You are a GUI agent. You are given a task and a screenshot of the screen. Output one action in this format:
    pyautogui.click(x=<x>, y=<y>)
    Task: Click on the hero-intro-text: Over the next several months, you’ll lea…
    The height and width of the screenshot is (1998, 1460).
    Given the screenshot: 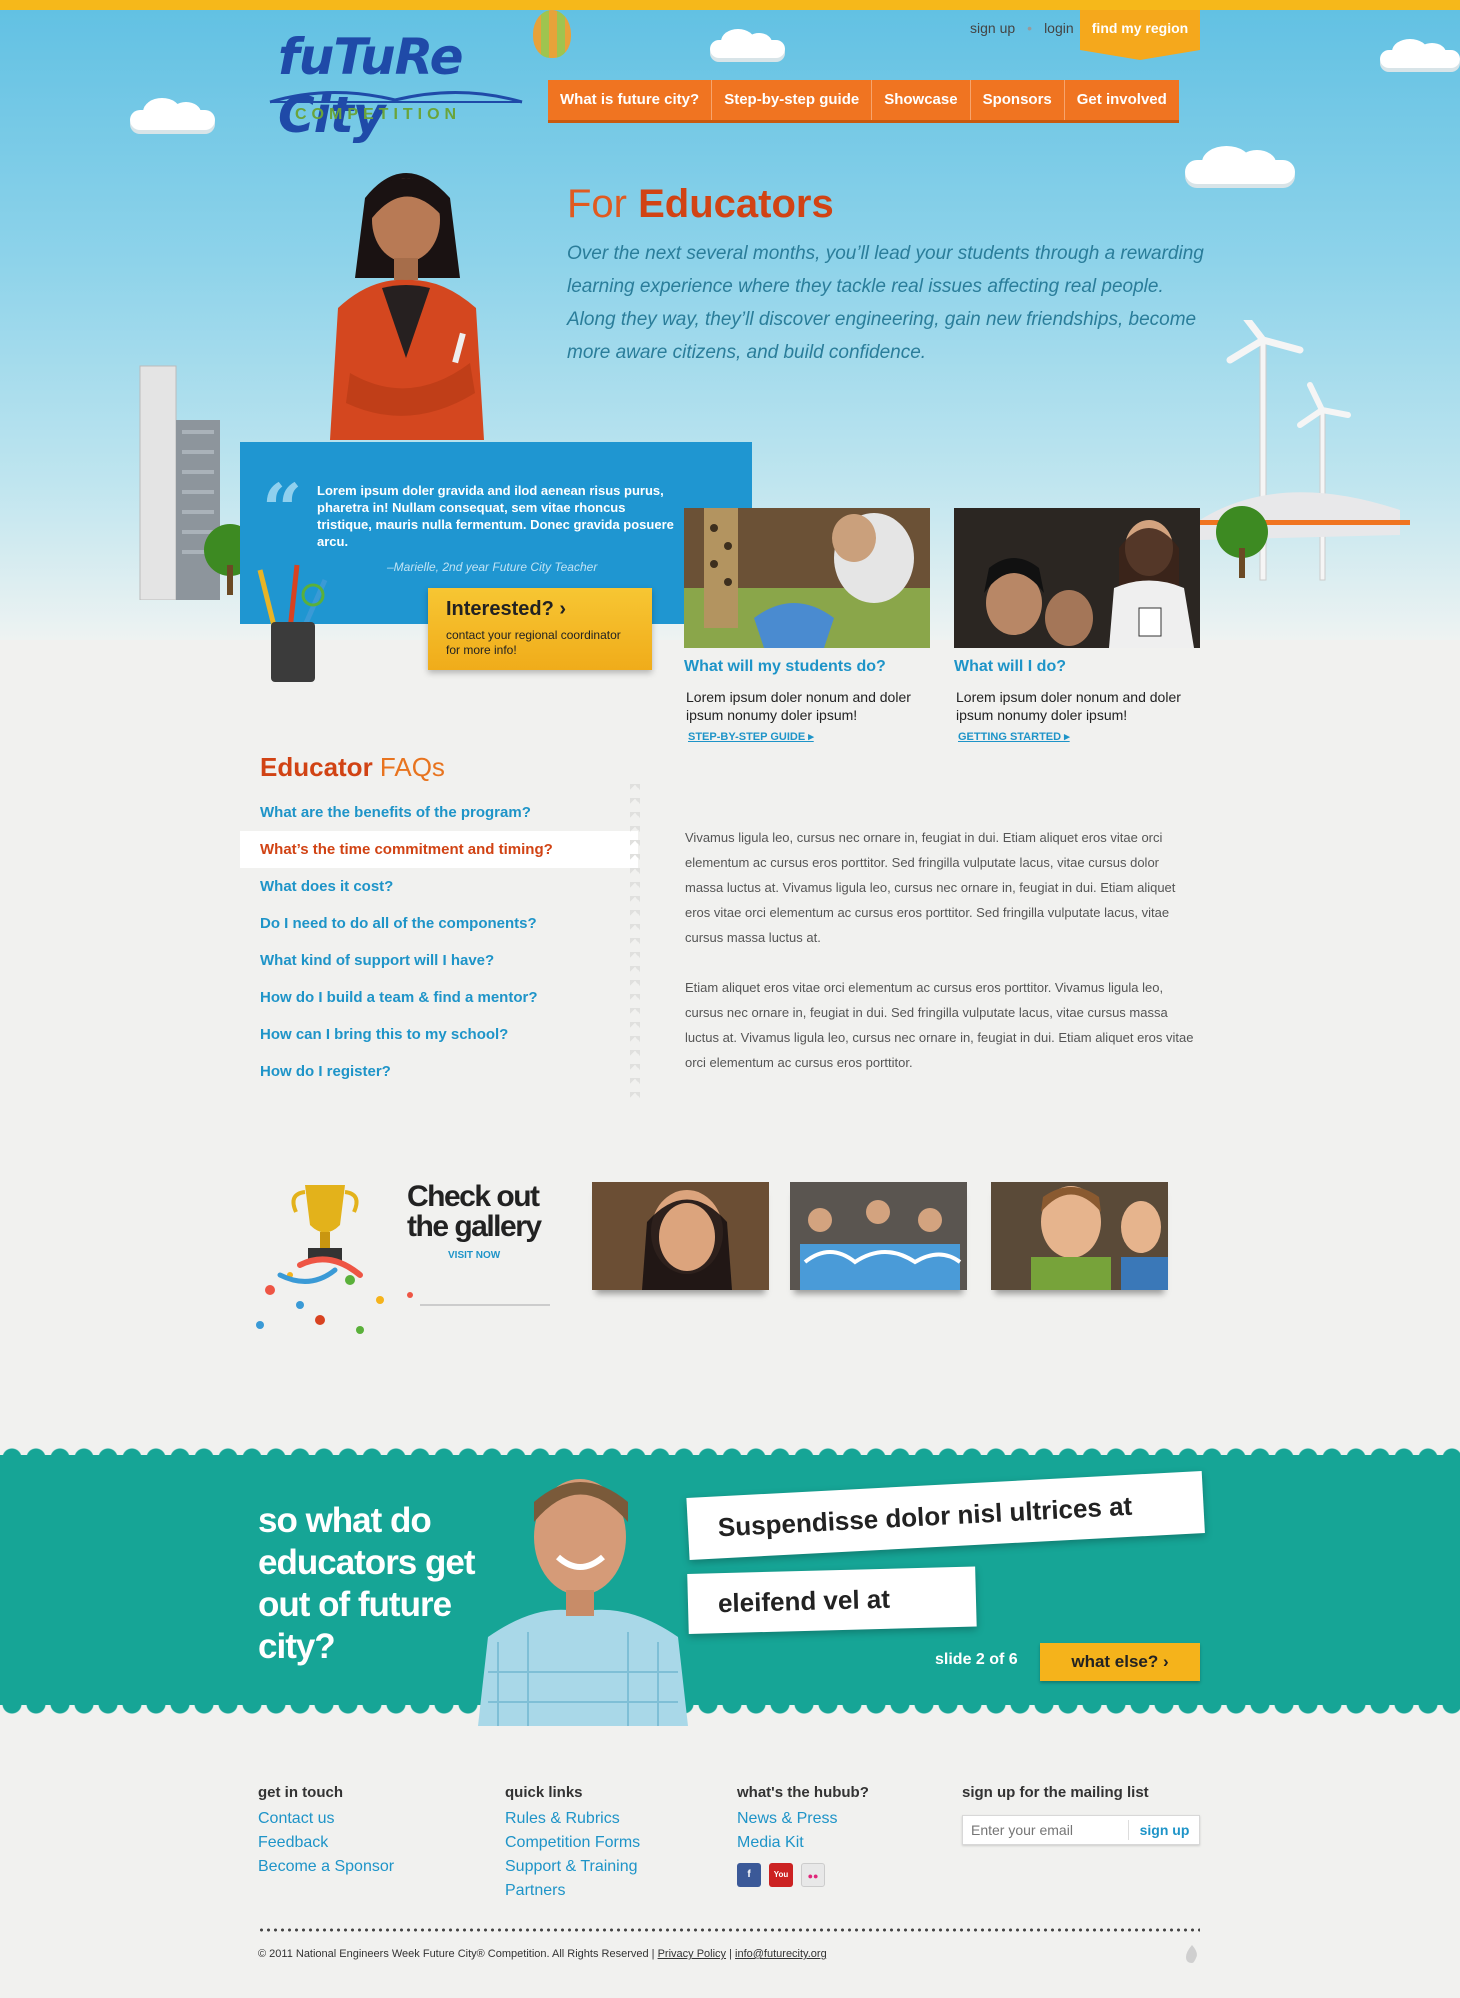 What is the action you would take?
    pyautogui.click(x=885, y=303)
    